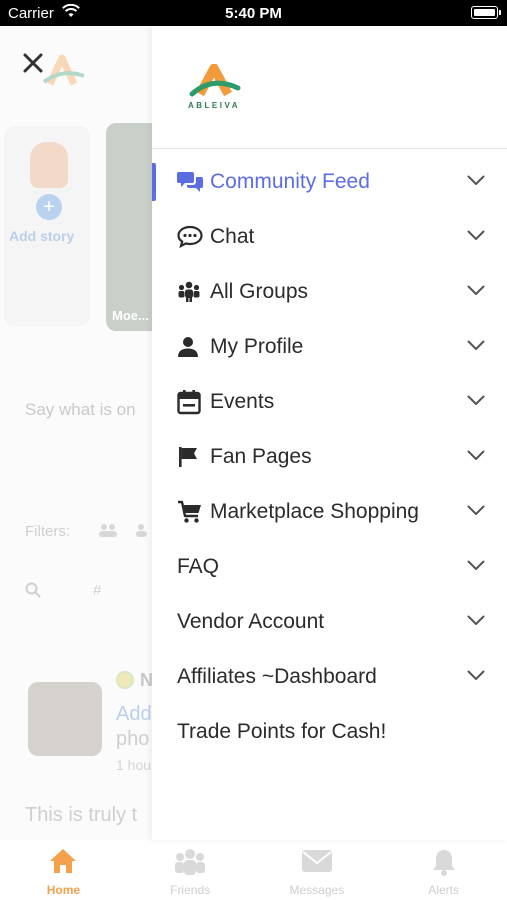  I want to click on flag-icon, so click(191, 457).